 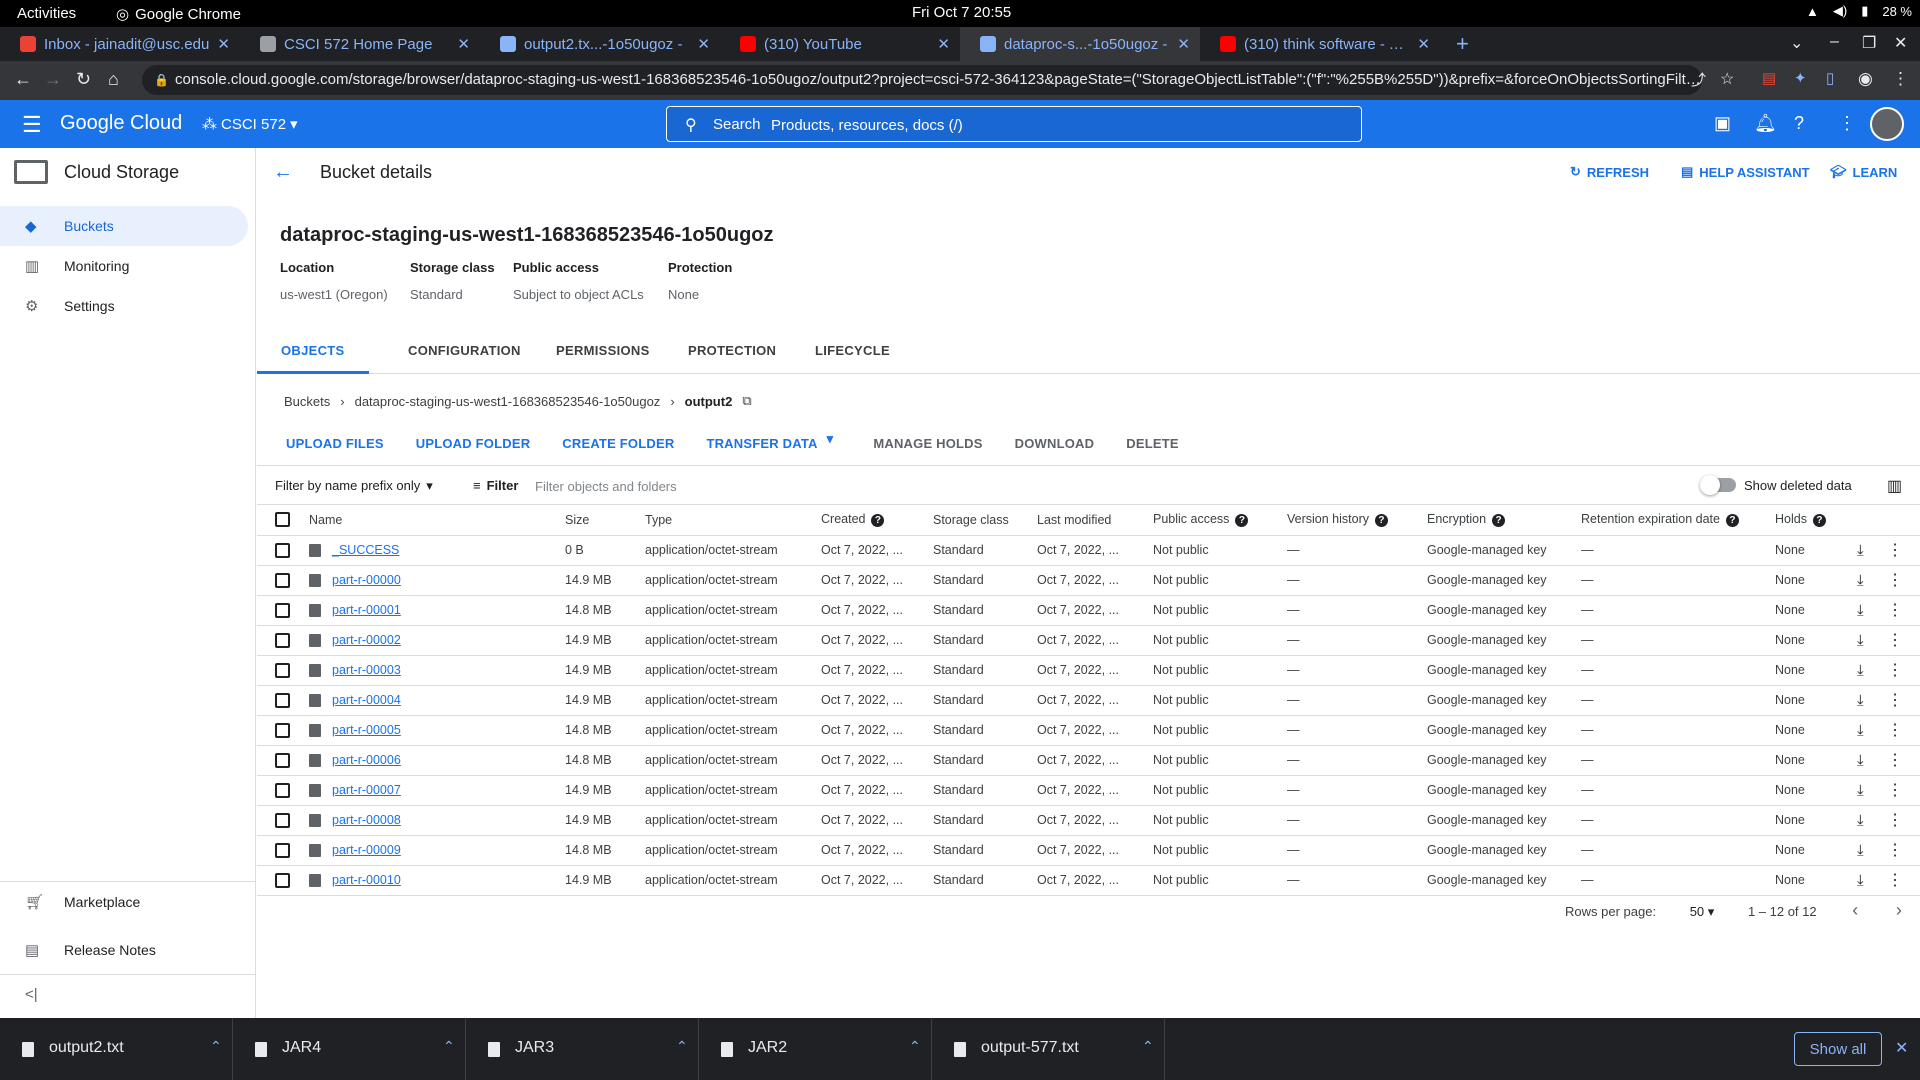 What do you see at coordinates (732, 351) in the screenshot?
I see `tab-protection: PROTECTION` at bounding box center [732, 351].